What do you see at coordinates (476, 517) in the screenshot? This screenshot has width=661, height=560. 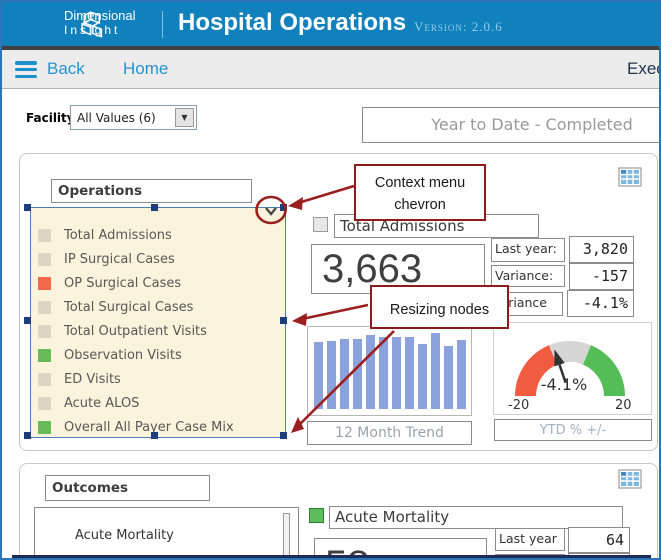 I see `metric-name-box: Acute Mortality` at bounding box center [476, 517].